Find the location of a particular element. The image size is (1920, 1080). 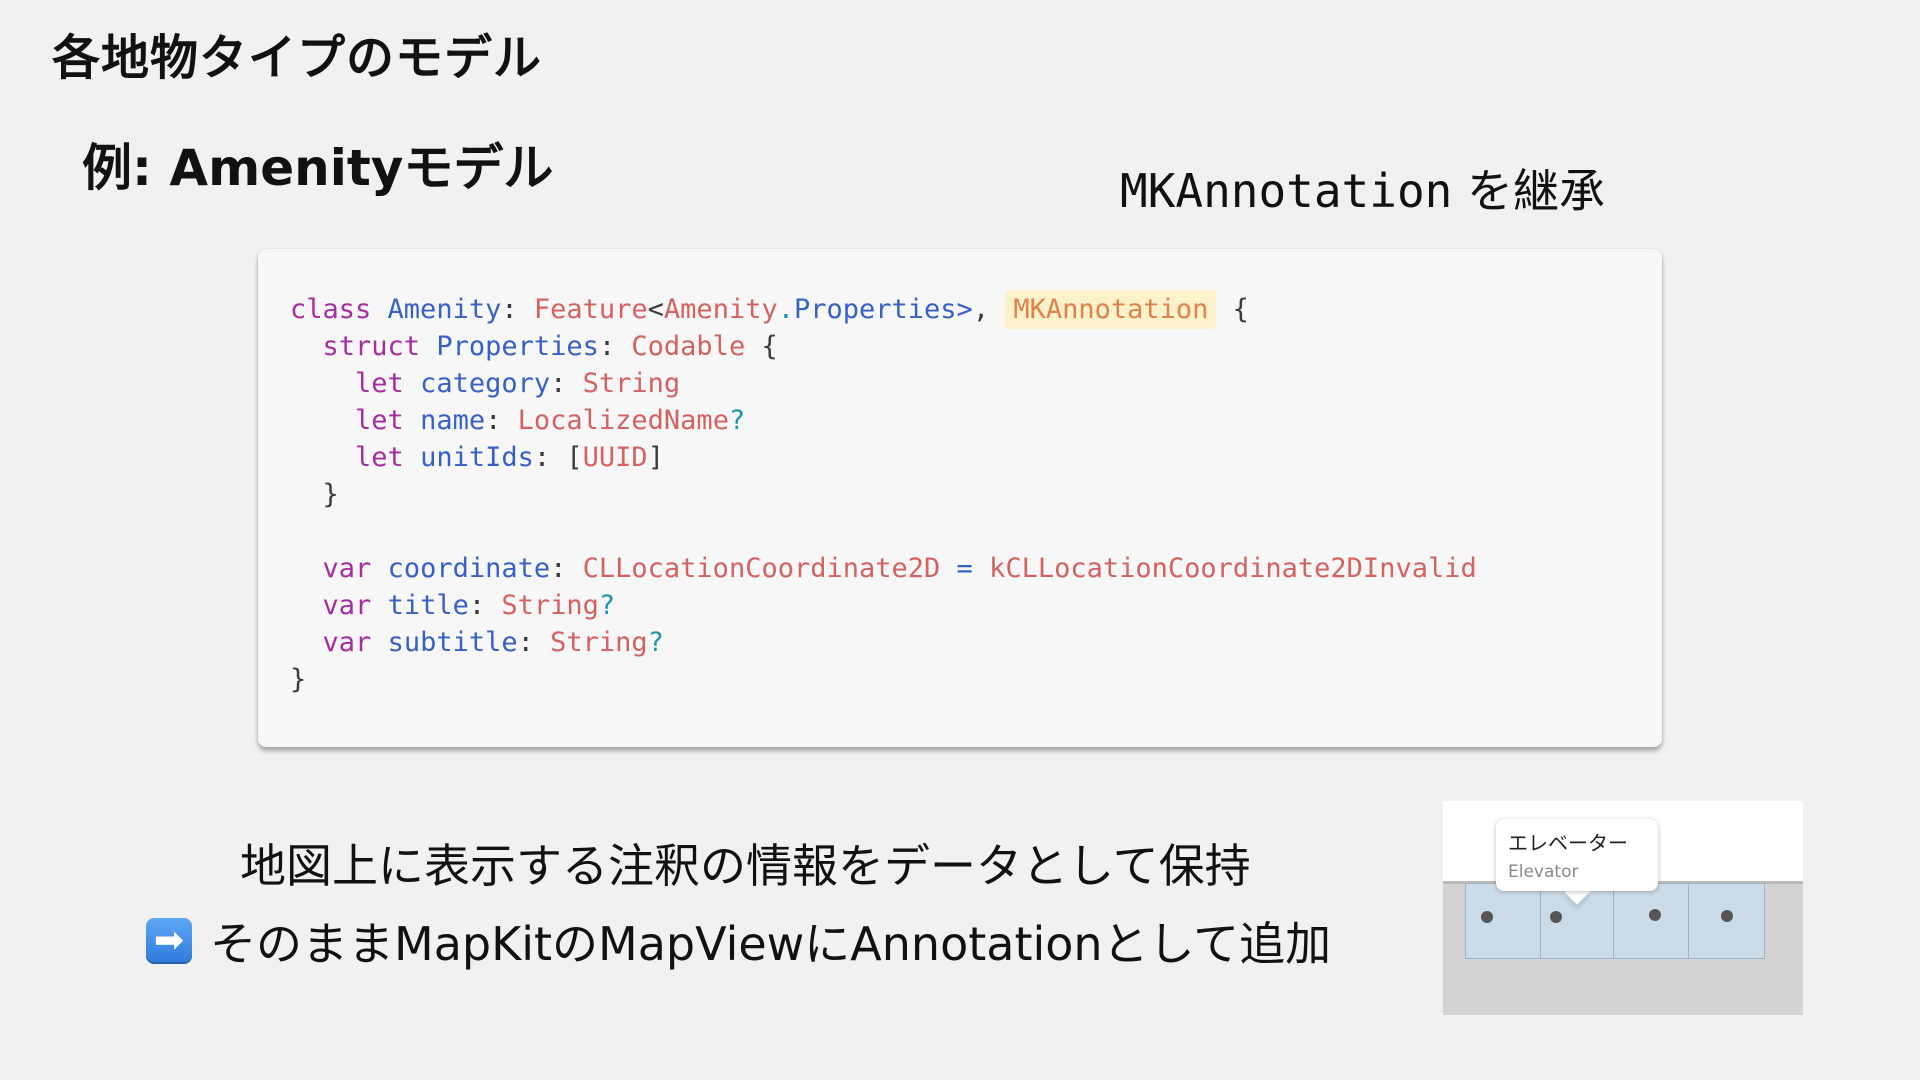

code-line-2: struct Properties: Codable { is located at coordinates (534, 346).